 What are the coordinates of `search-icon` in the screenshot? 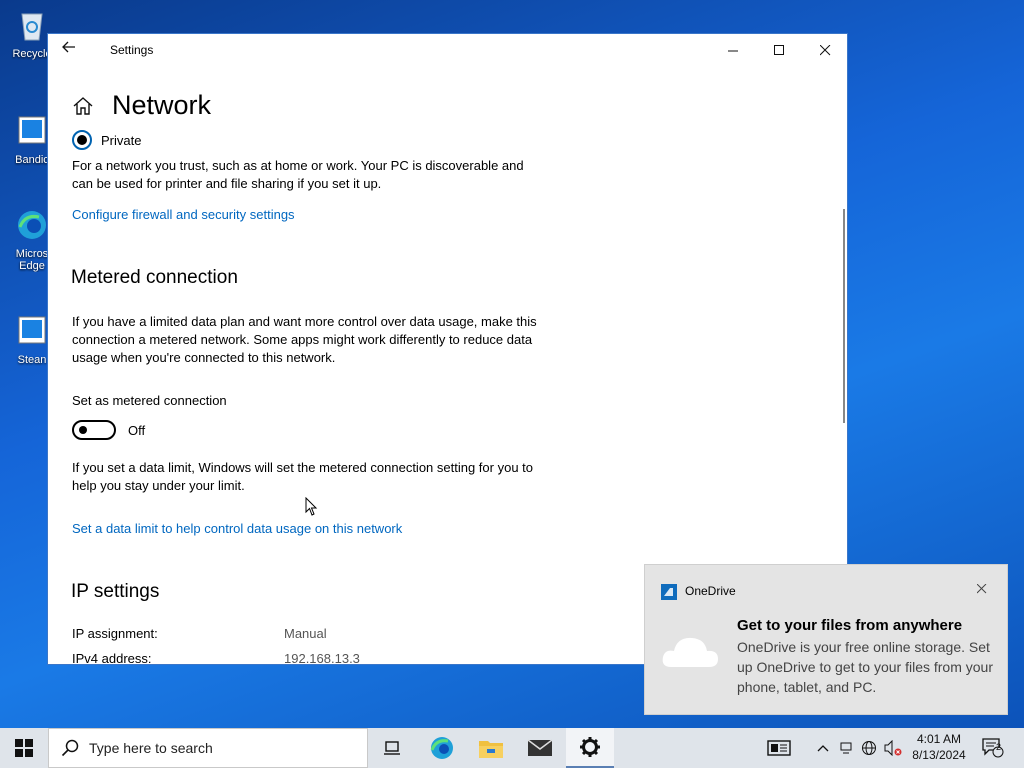 It's located at (70, 748).